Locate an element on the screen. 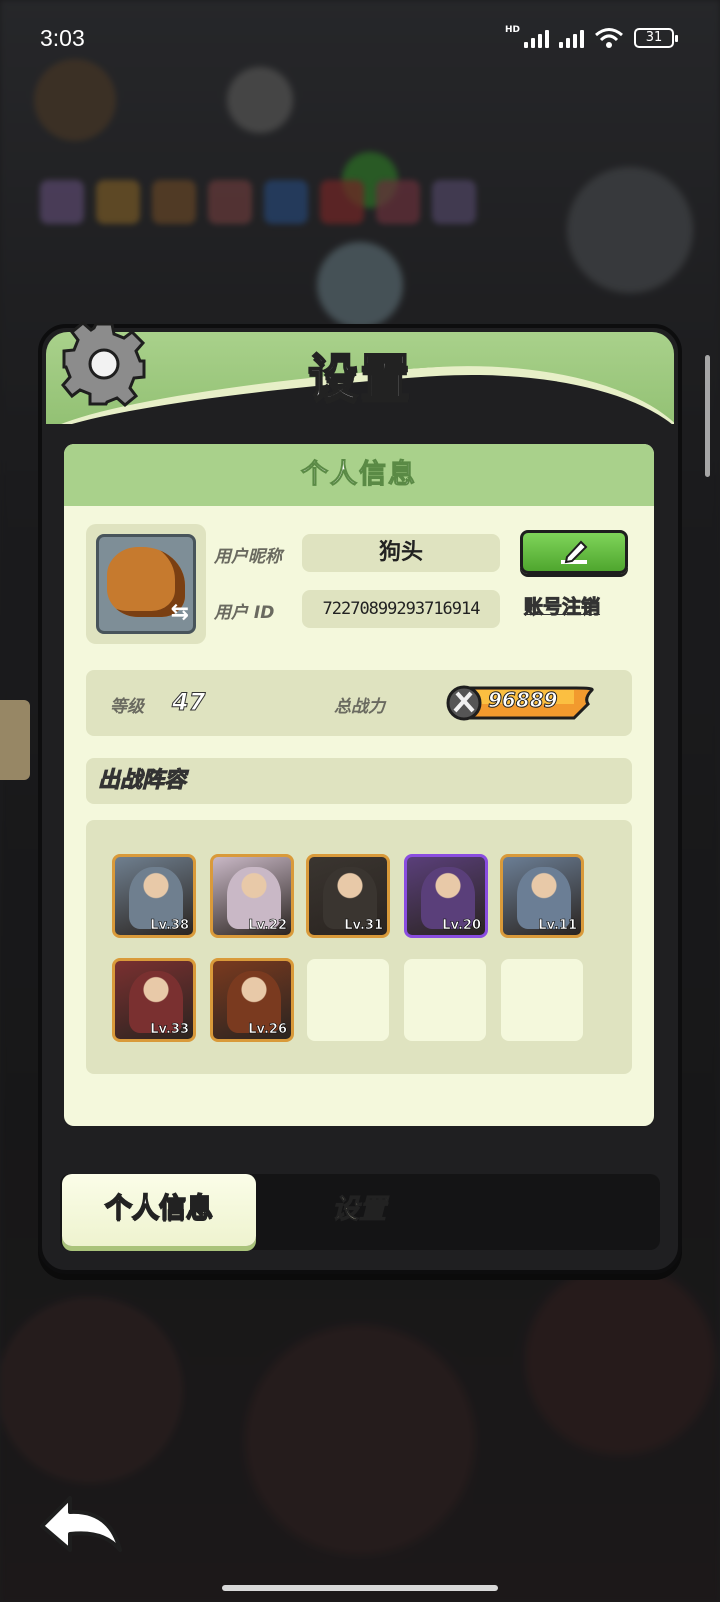 Image resolution: width=720 pixels, height=1602 pixels. status-icons: HD 31 is located at coordinates (591, 37).